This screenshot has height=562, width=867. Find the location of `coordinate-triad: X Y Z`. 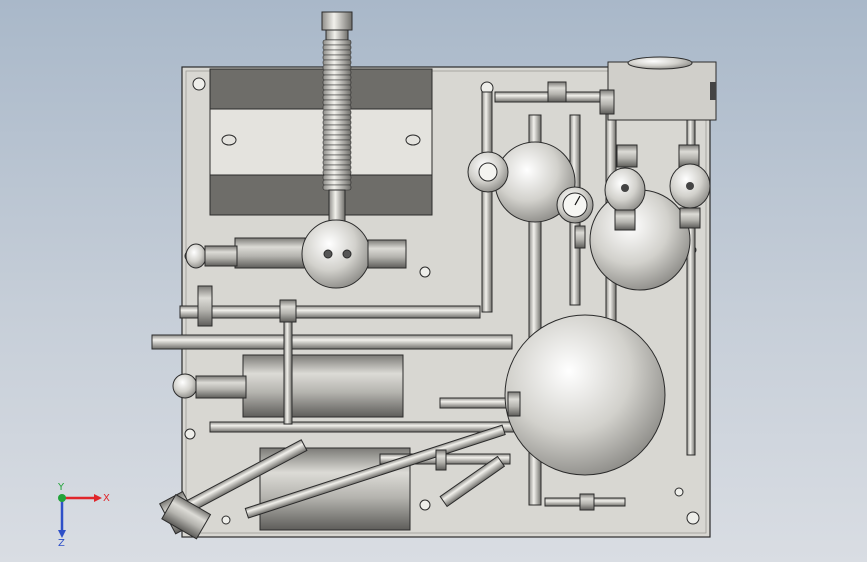

coordinate-triad: X Y Z is located at coordinates (83, 514).